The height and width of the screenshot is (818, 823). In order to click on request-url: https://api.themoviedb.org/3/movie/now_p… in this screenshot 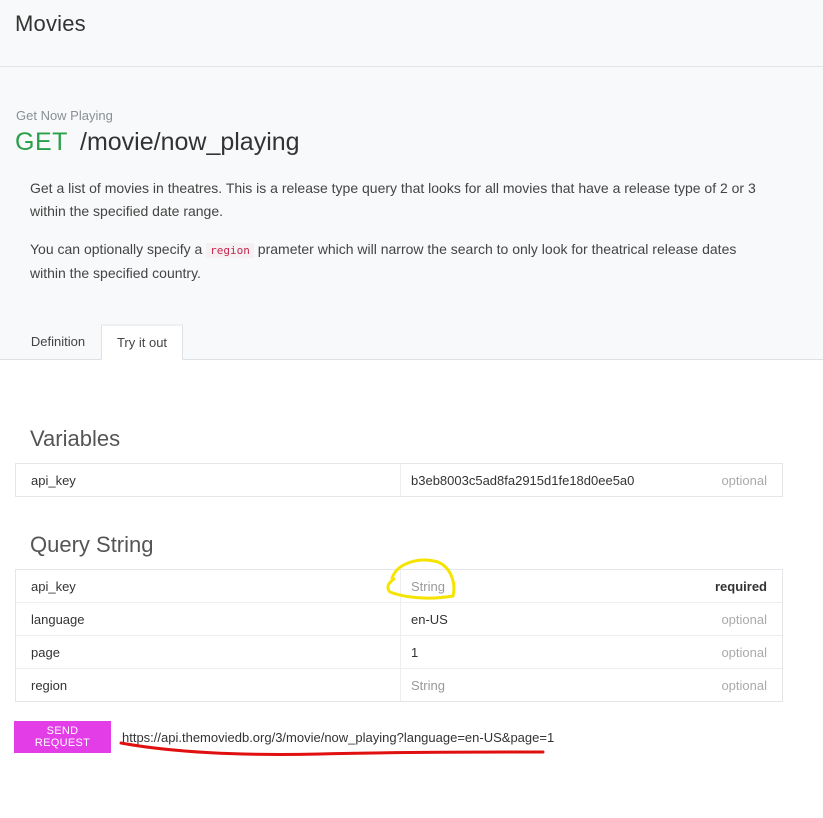, I will do `click(338, 737)`.